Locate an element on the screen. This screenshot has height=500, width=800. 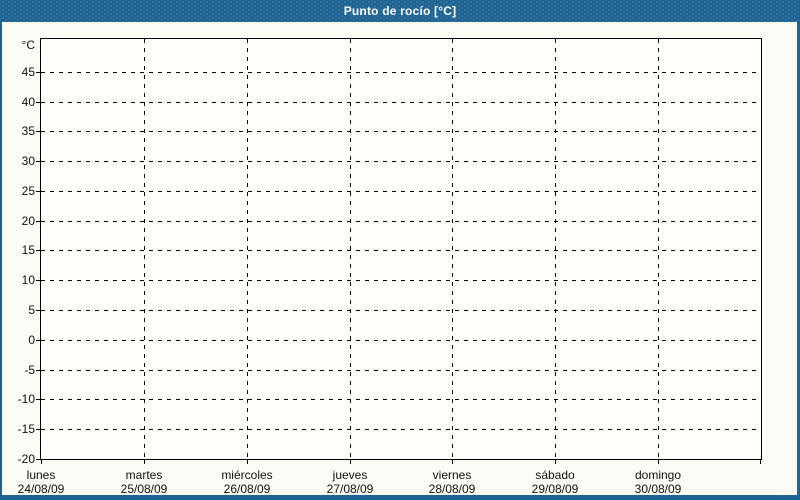
y-tick-label: -15 is located at coordinates (26, 429).